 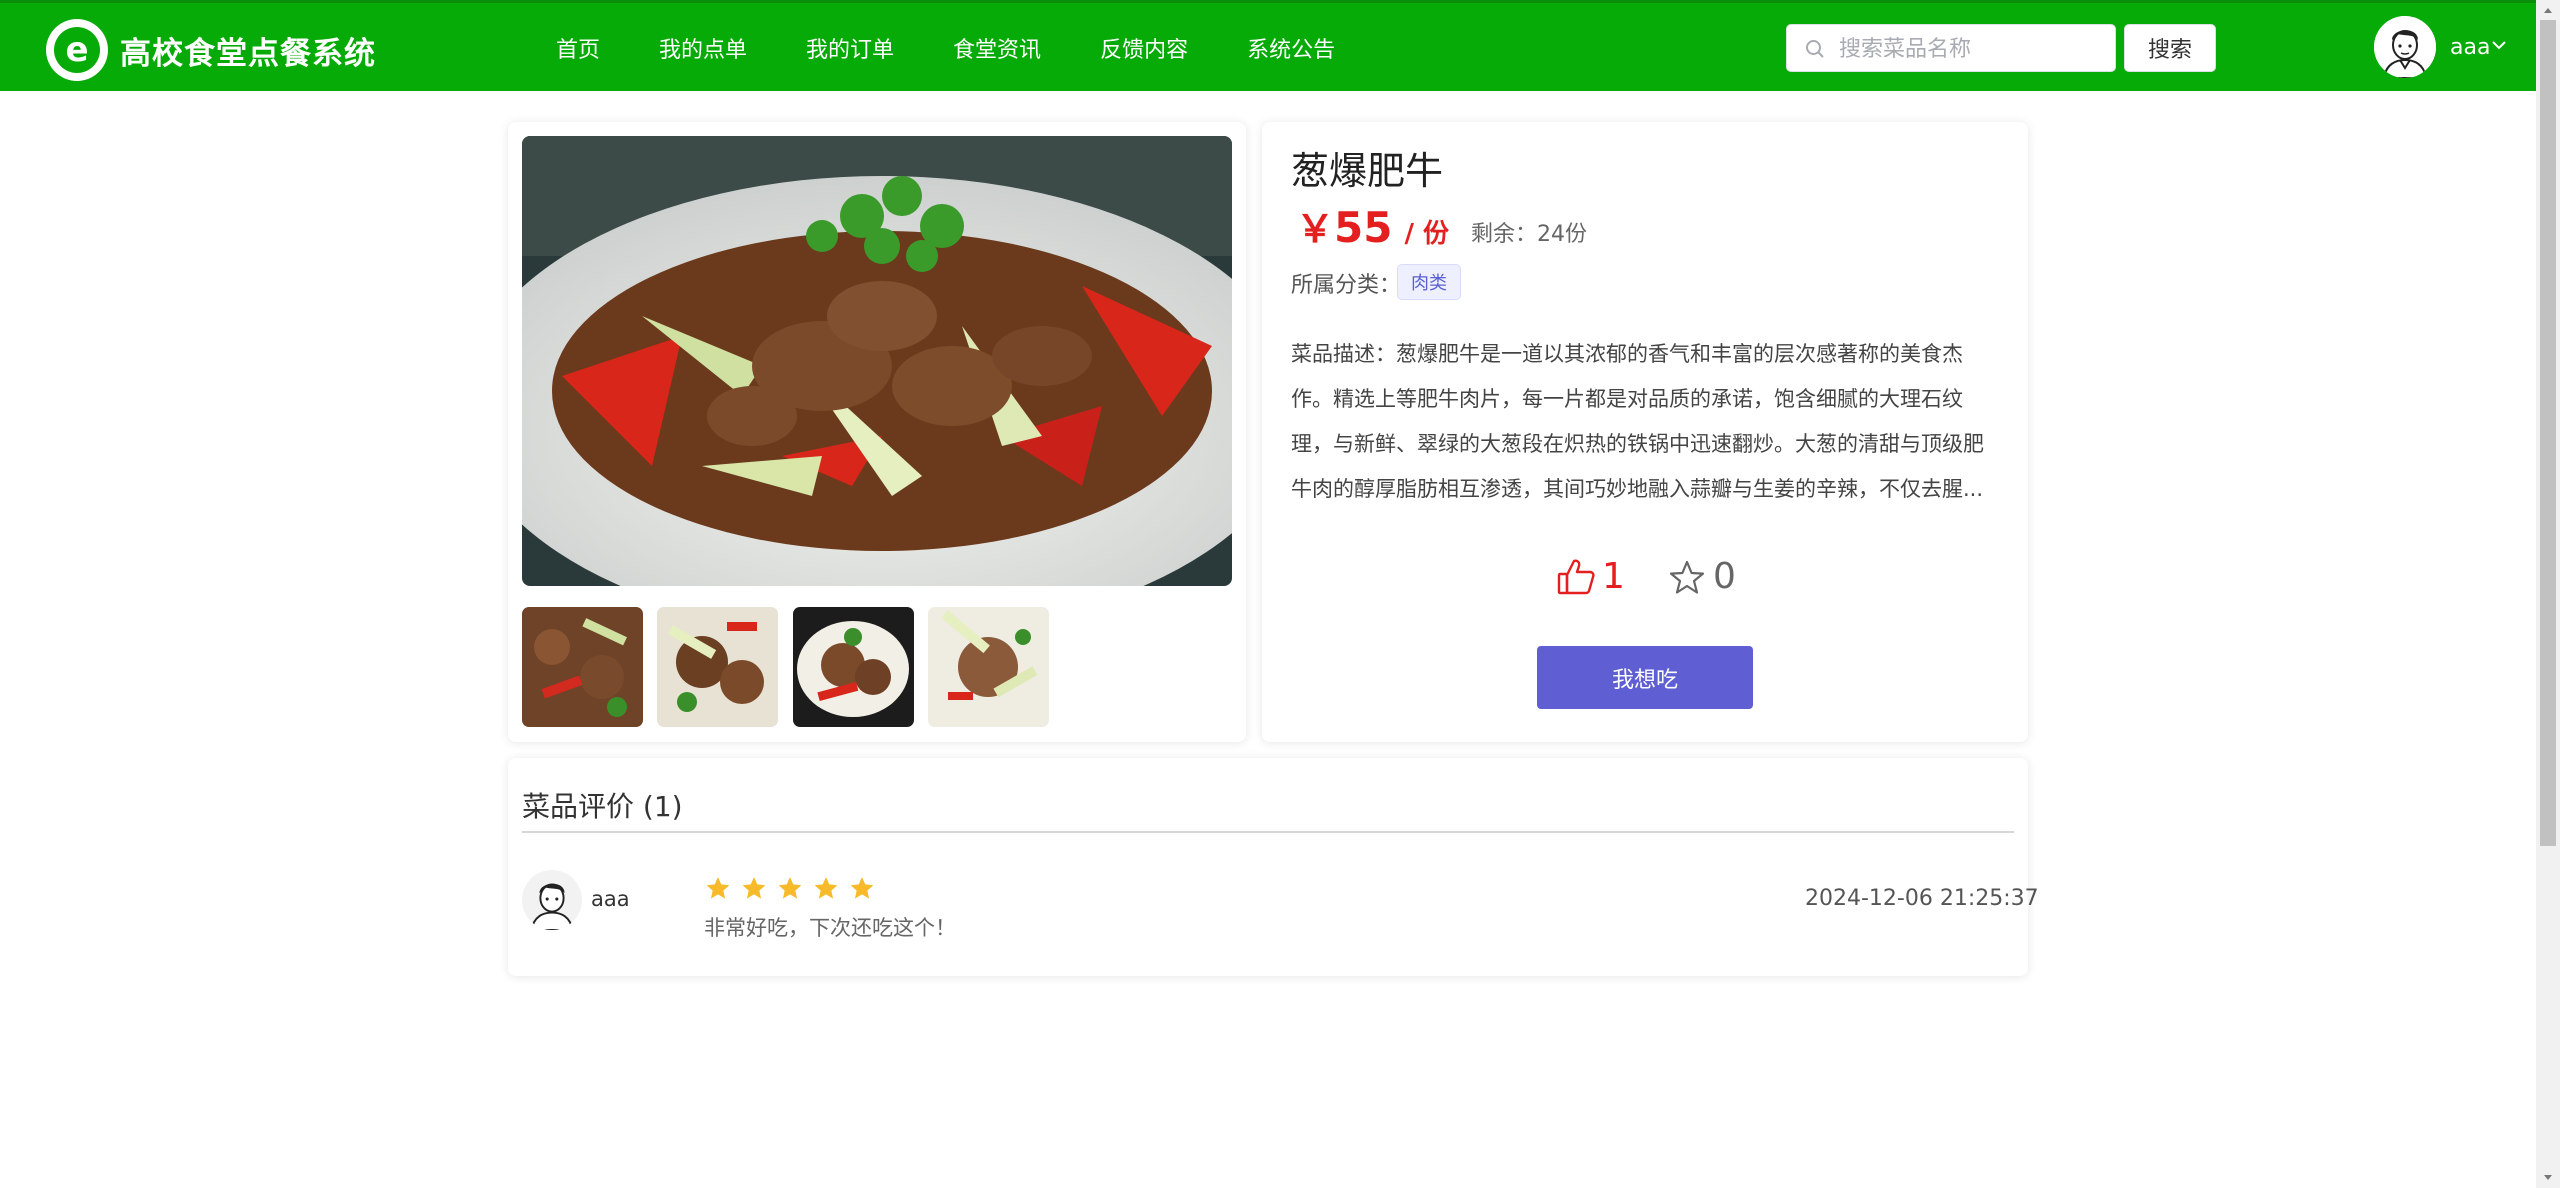 I want to click on reviewer-avatar, so click(x=552, y=900).